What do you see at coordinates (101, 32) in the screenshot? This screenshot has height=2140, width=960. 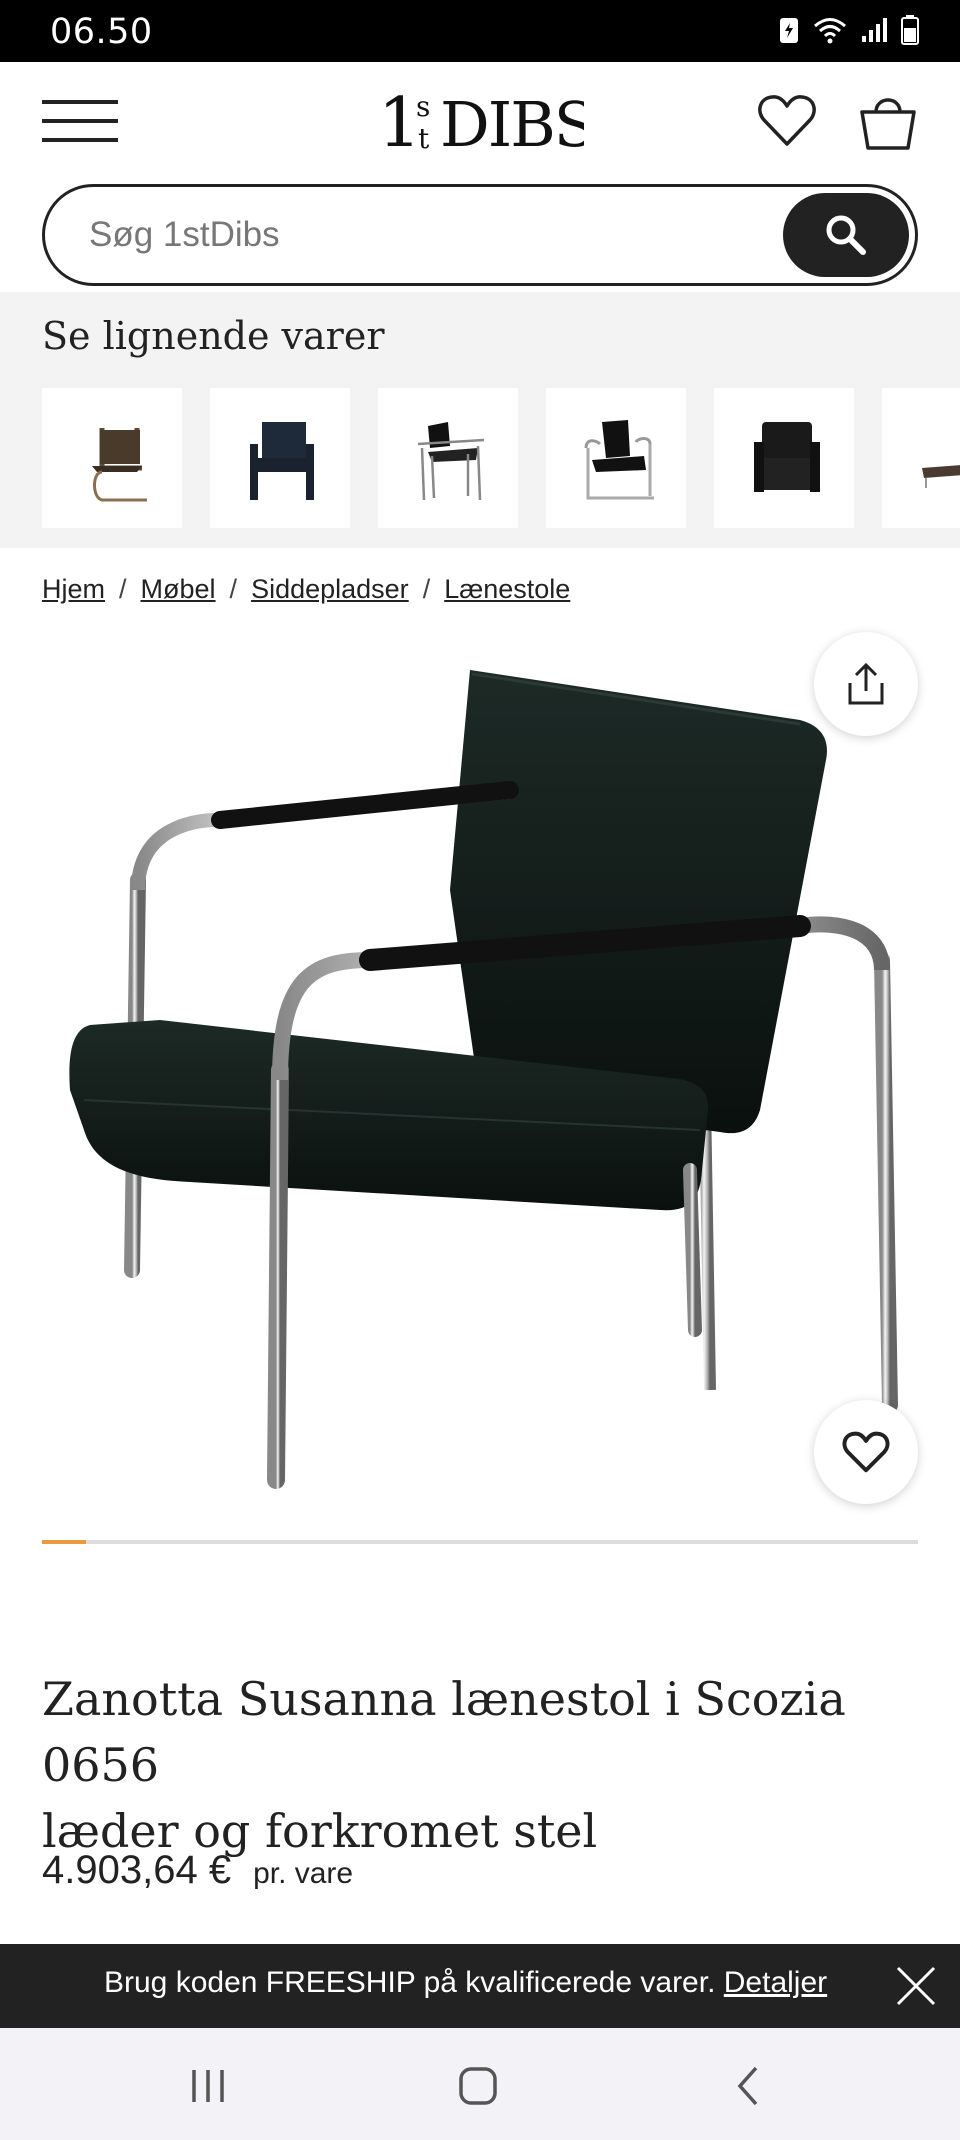 I see `status-time: 06.50` at bounding box center [101, 32].